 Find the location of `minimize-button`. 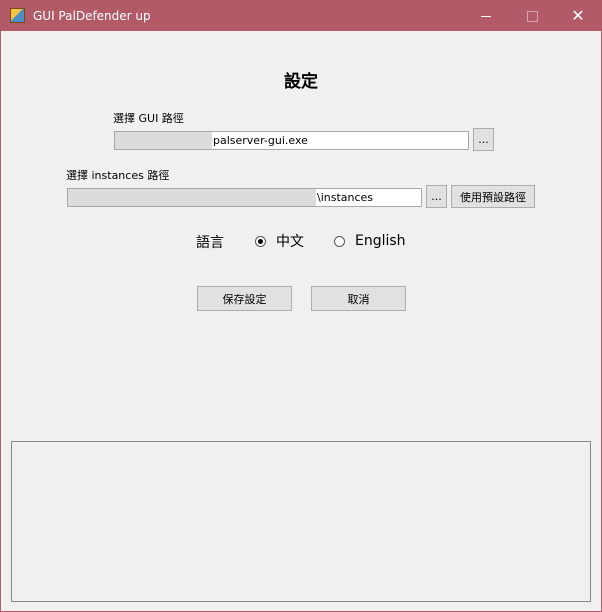

minimize-button is located at coordinates (486, 16).